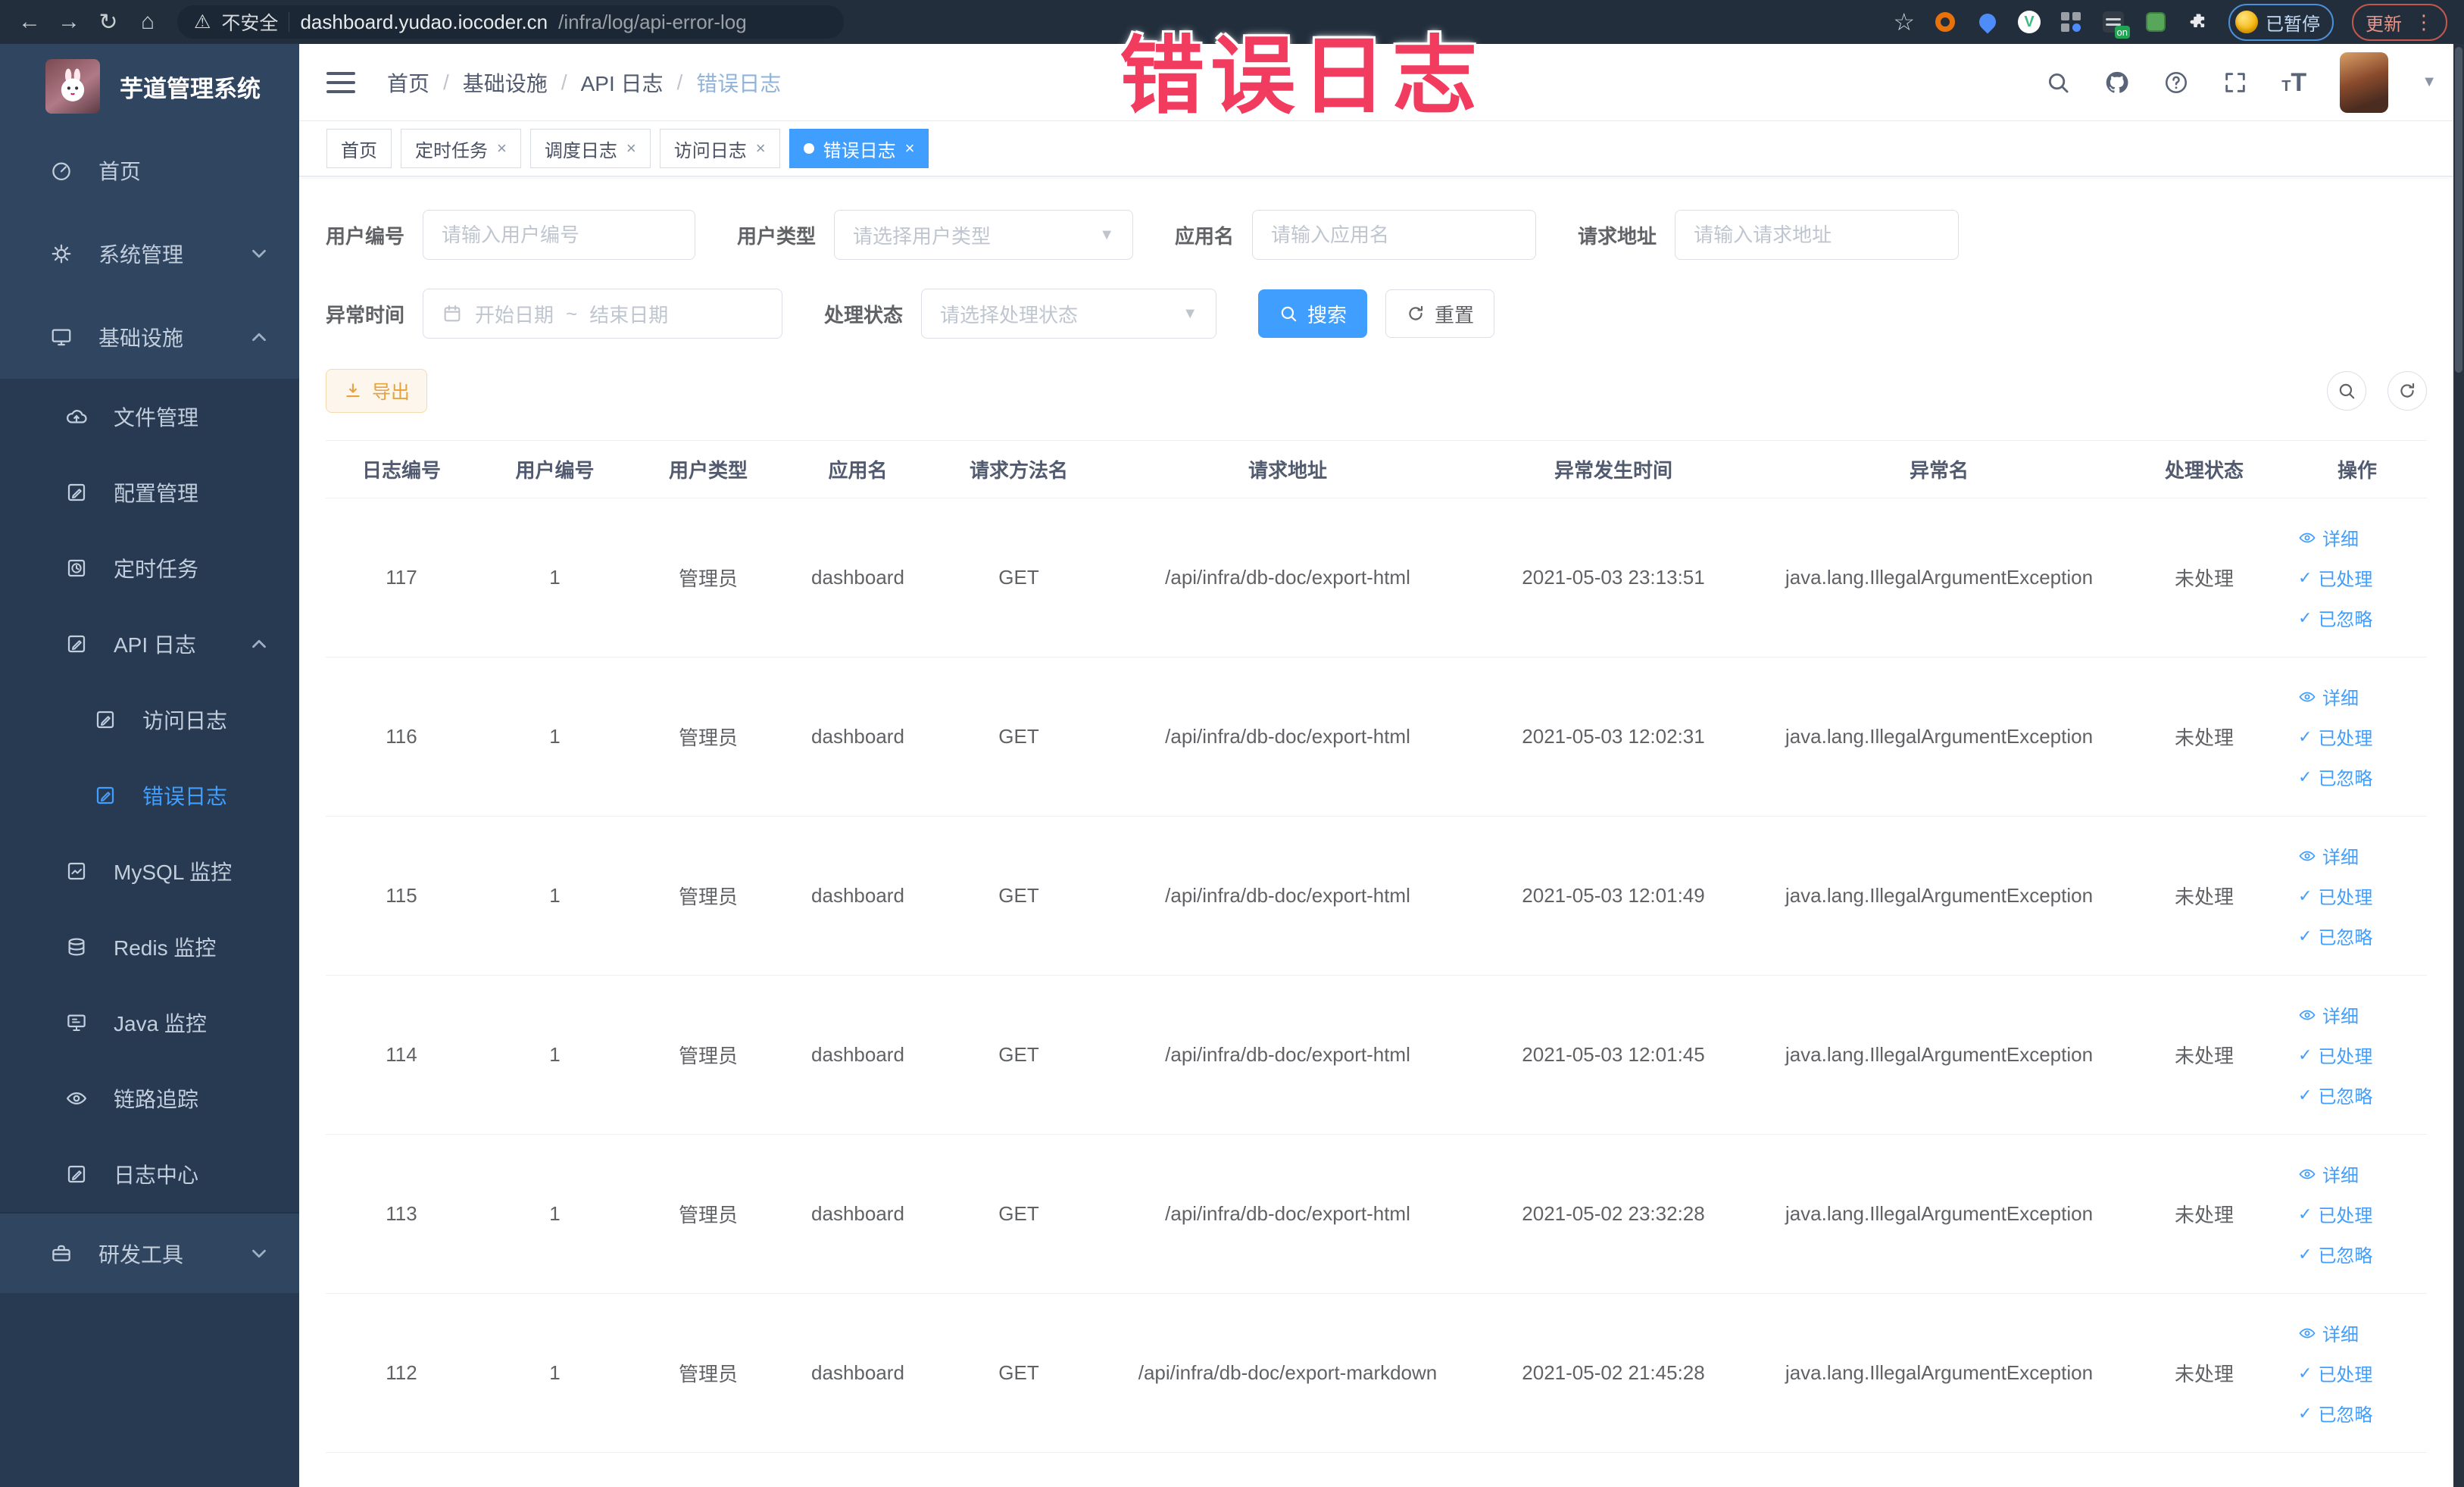 The height and width of the screenshot is (1487, 2464). I want to click on url-domain: dashboard.yudao.iocoder.cn, so click(424, 22).